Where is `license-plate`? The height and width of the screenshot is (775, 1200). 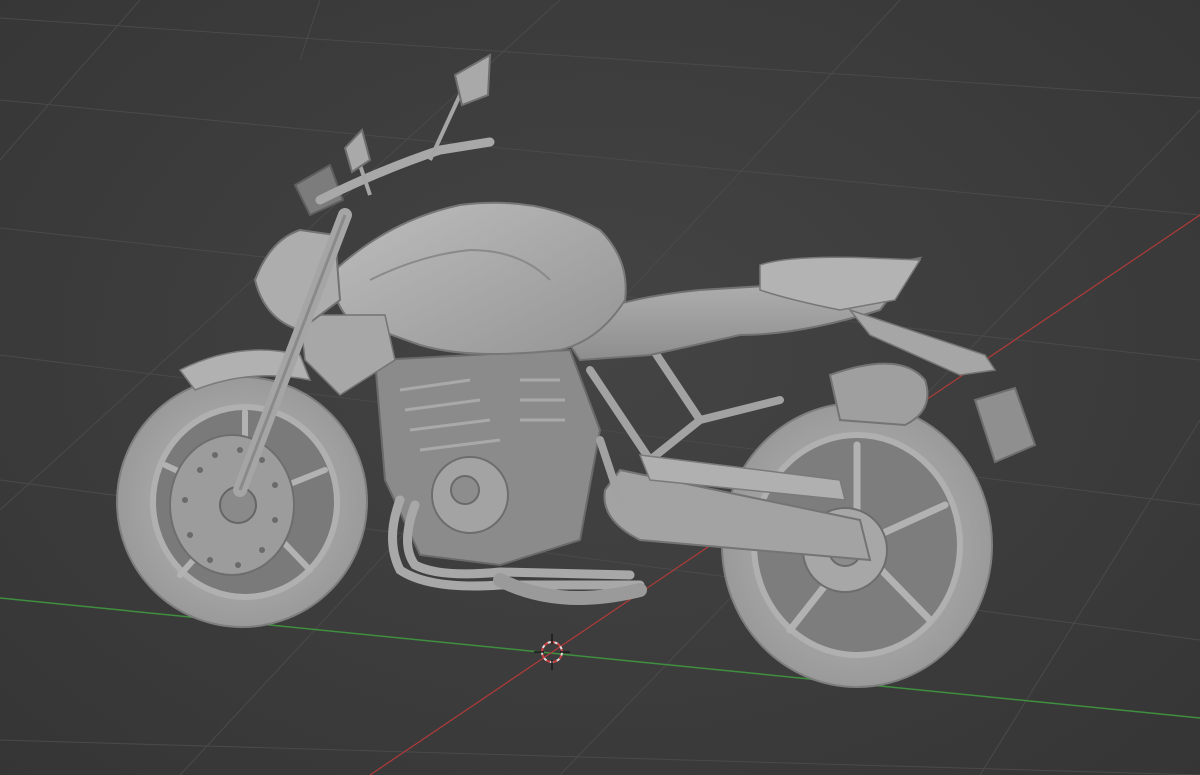 license-plate is located at coordinates (1005, 425).